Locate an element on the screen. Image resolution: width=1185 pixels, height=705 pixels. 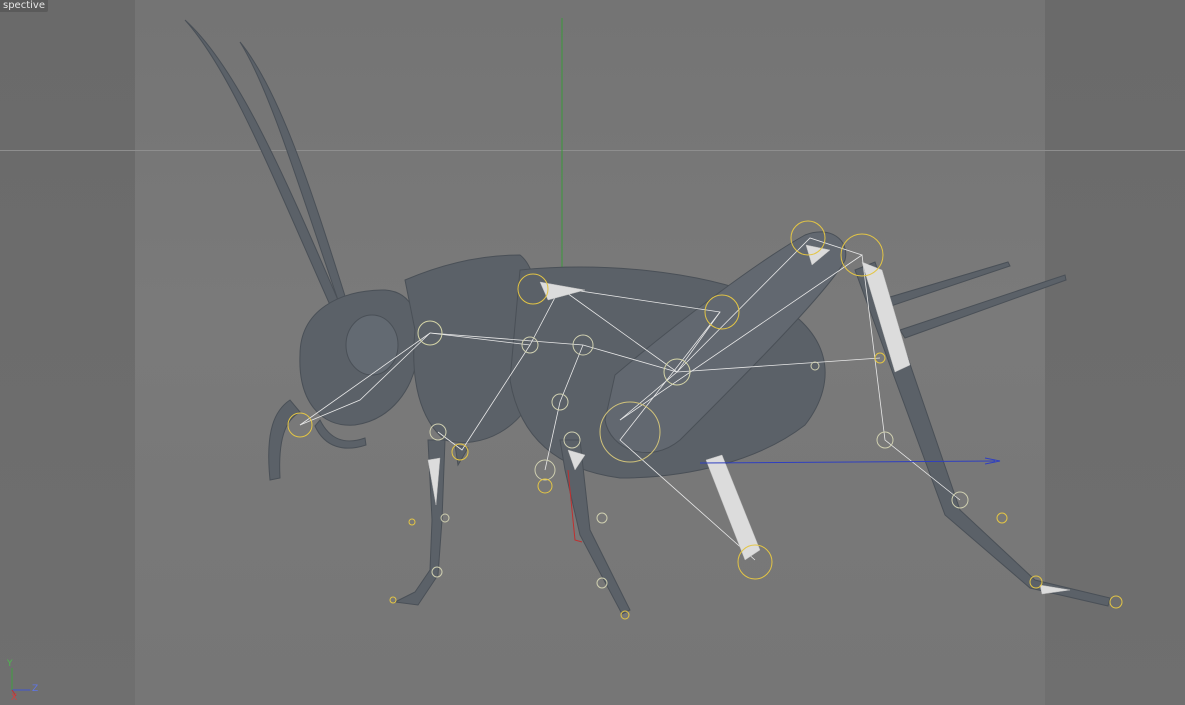
bone-shape is located at coordinates (733, 507).